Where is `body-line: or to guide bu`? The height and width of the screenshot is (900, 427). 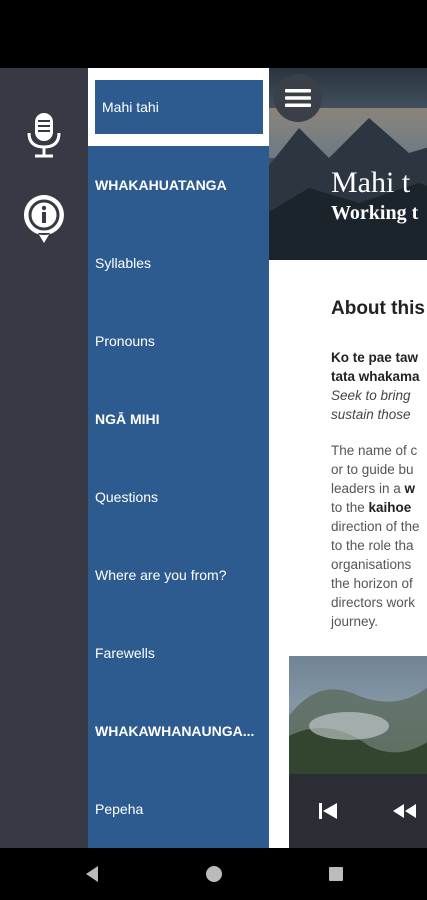 body-line: or to guide bu is located at coordinates (372, 469).